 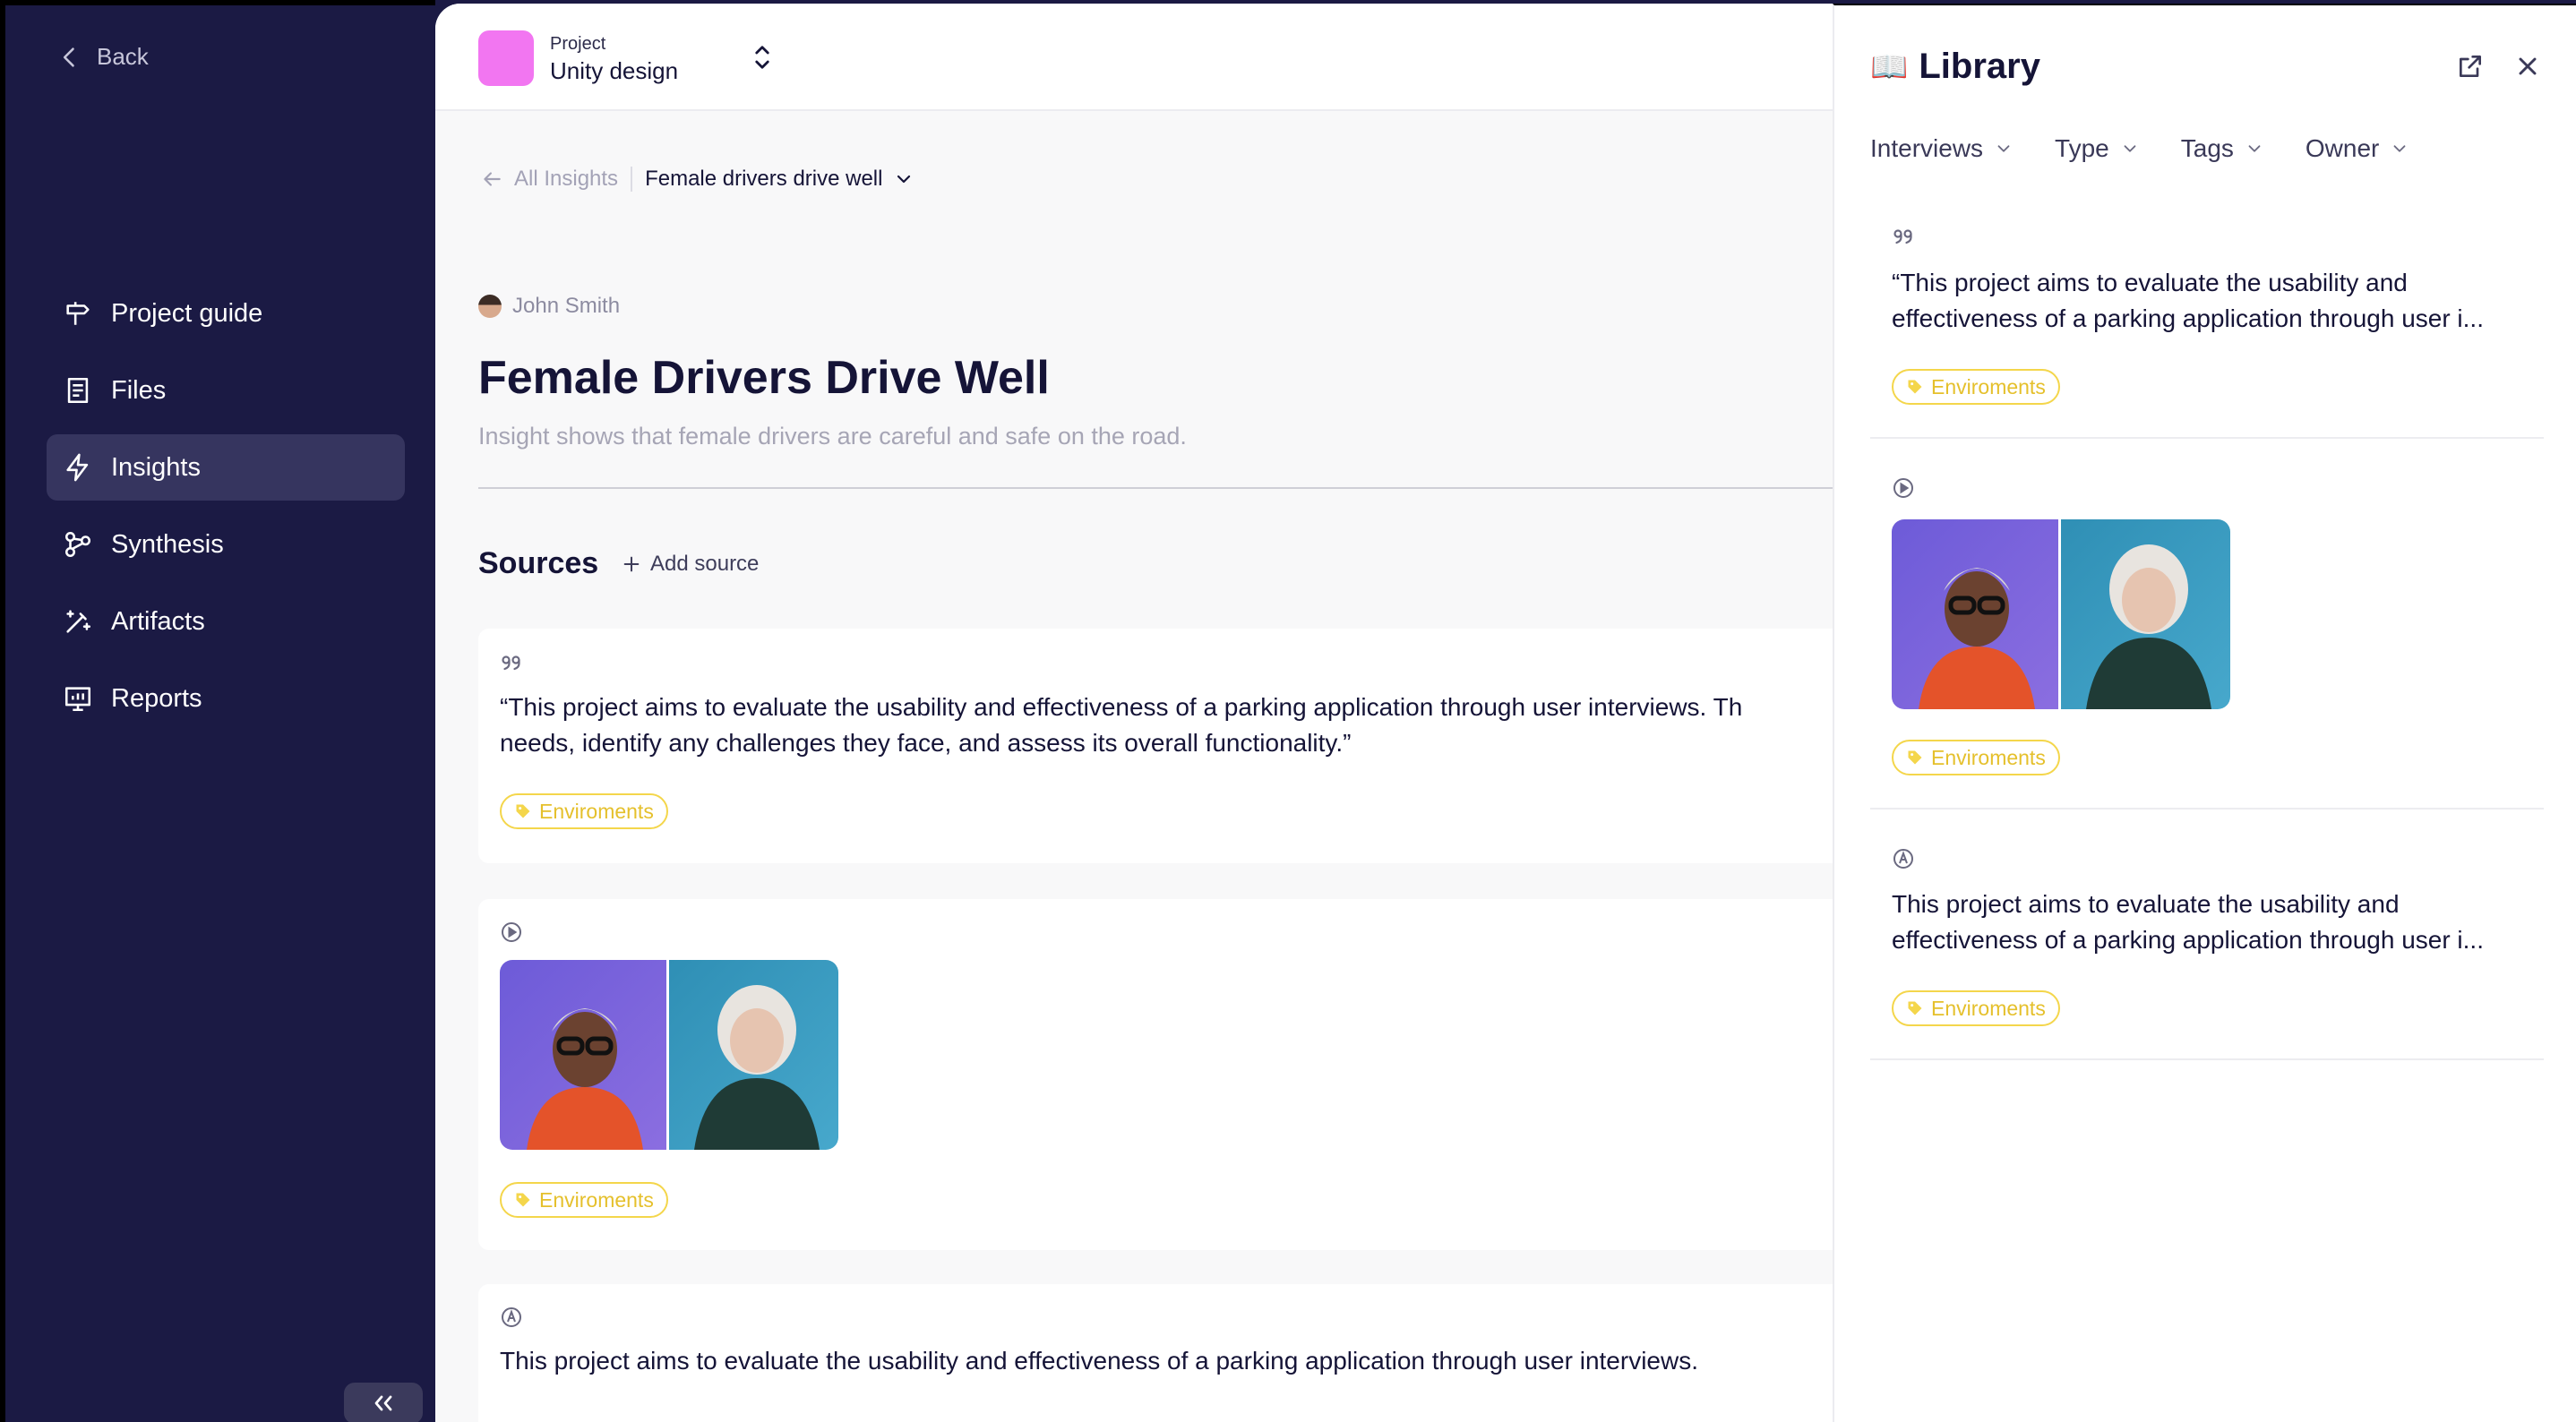 What do you see at coordinates (490, 306) in the screenshot?
I see `avatar` at bounding box center [490, 306].